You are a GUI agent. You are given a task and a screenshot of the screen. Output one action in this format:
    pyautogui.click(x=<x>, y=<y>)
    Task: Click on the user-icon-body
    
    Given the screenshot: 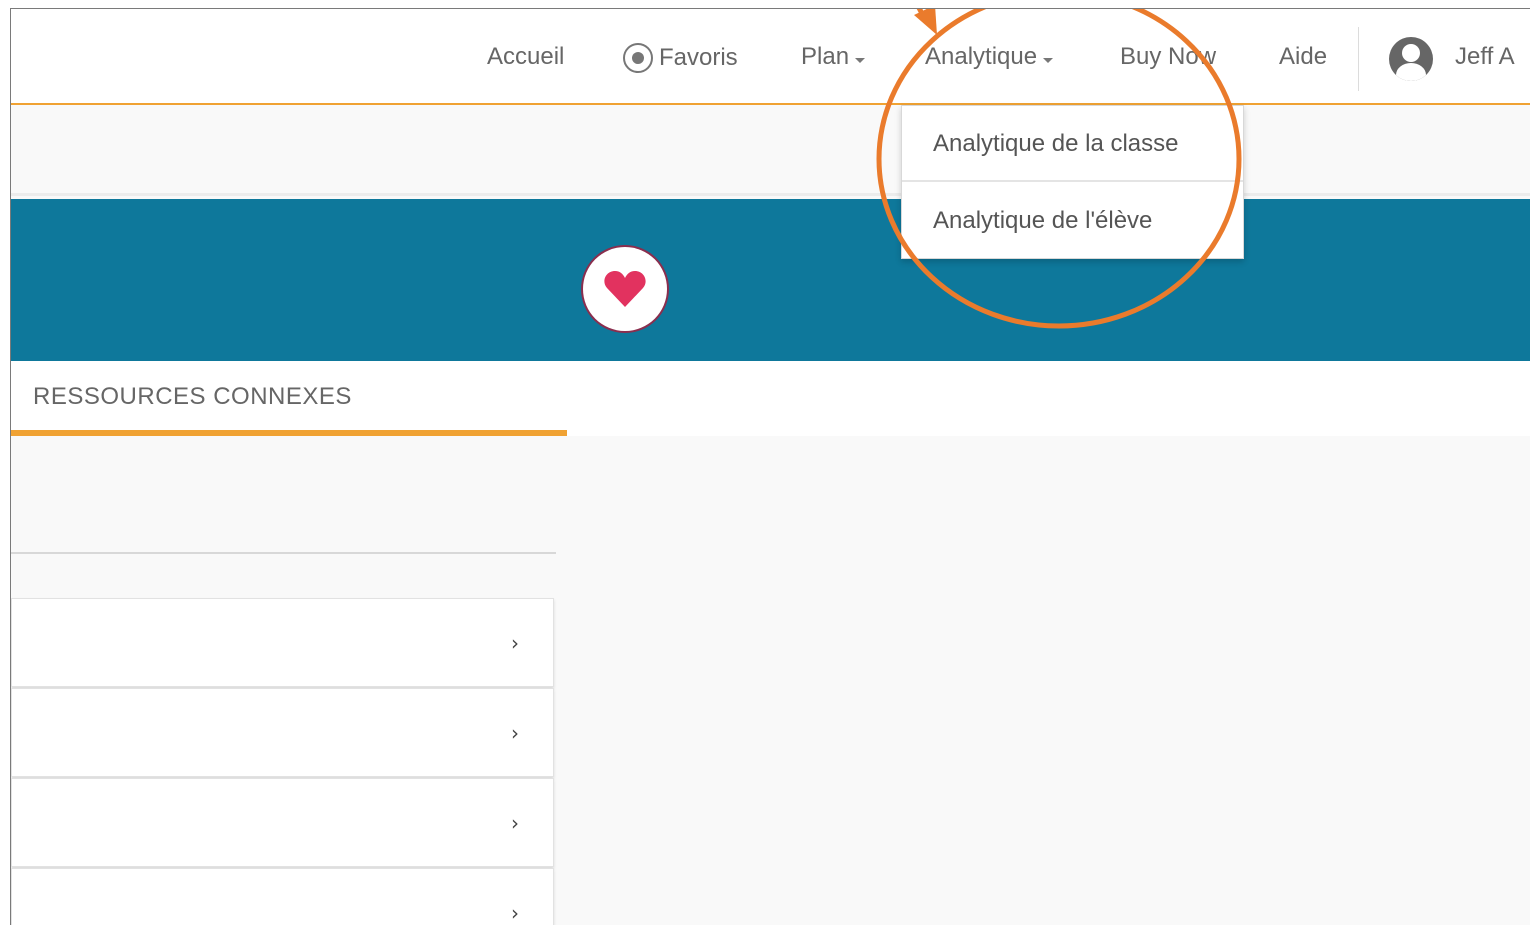 What is the action you would take?
    pyautogui.click(x=1411, y=72)
    